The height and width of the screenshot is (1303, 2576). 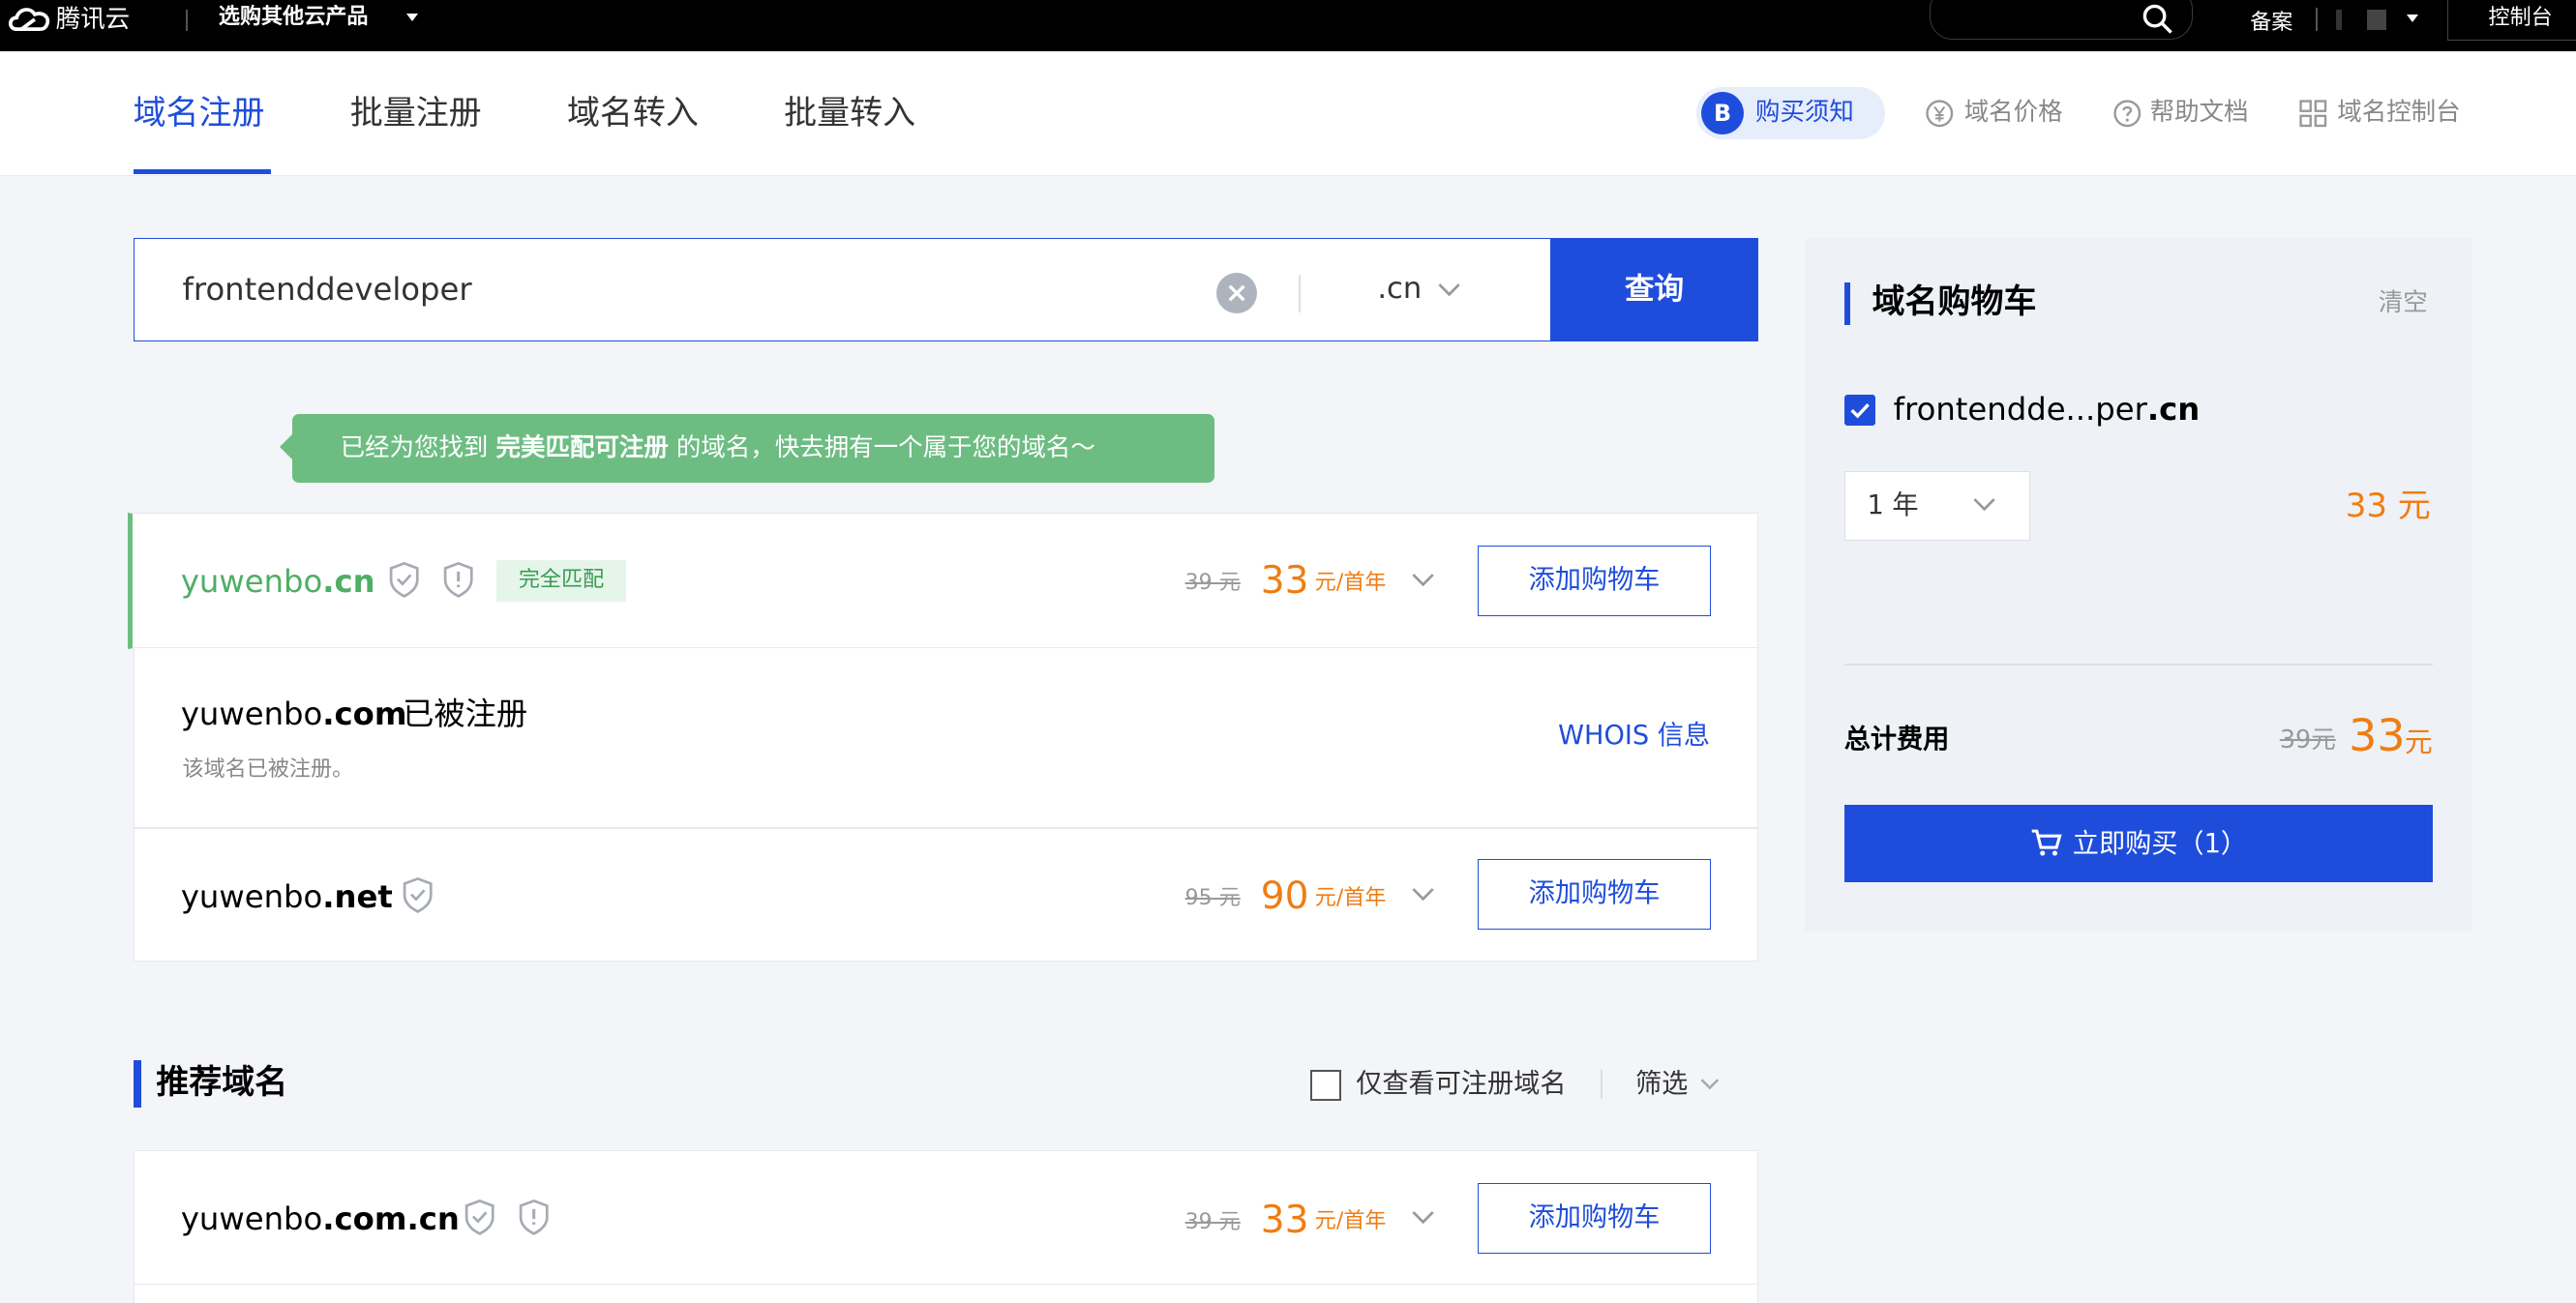 What do you see at coordinates (2339, 20) in the screenshot?
I see `account-placeholder` at bounding box center [2339, 20].